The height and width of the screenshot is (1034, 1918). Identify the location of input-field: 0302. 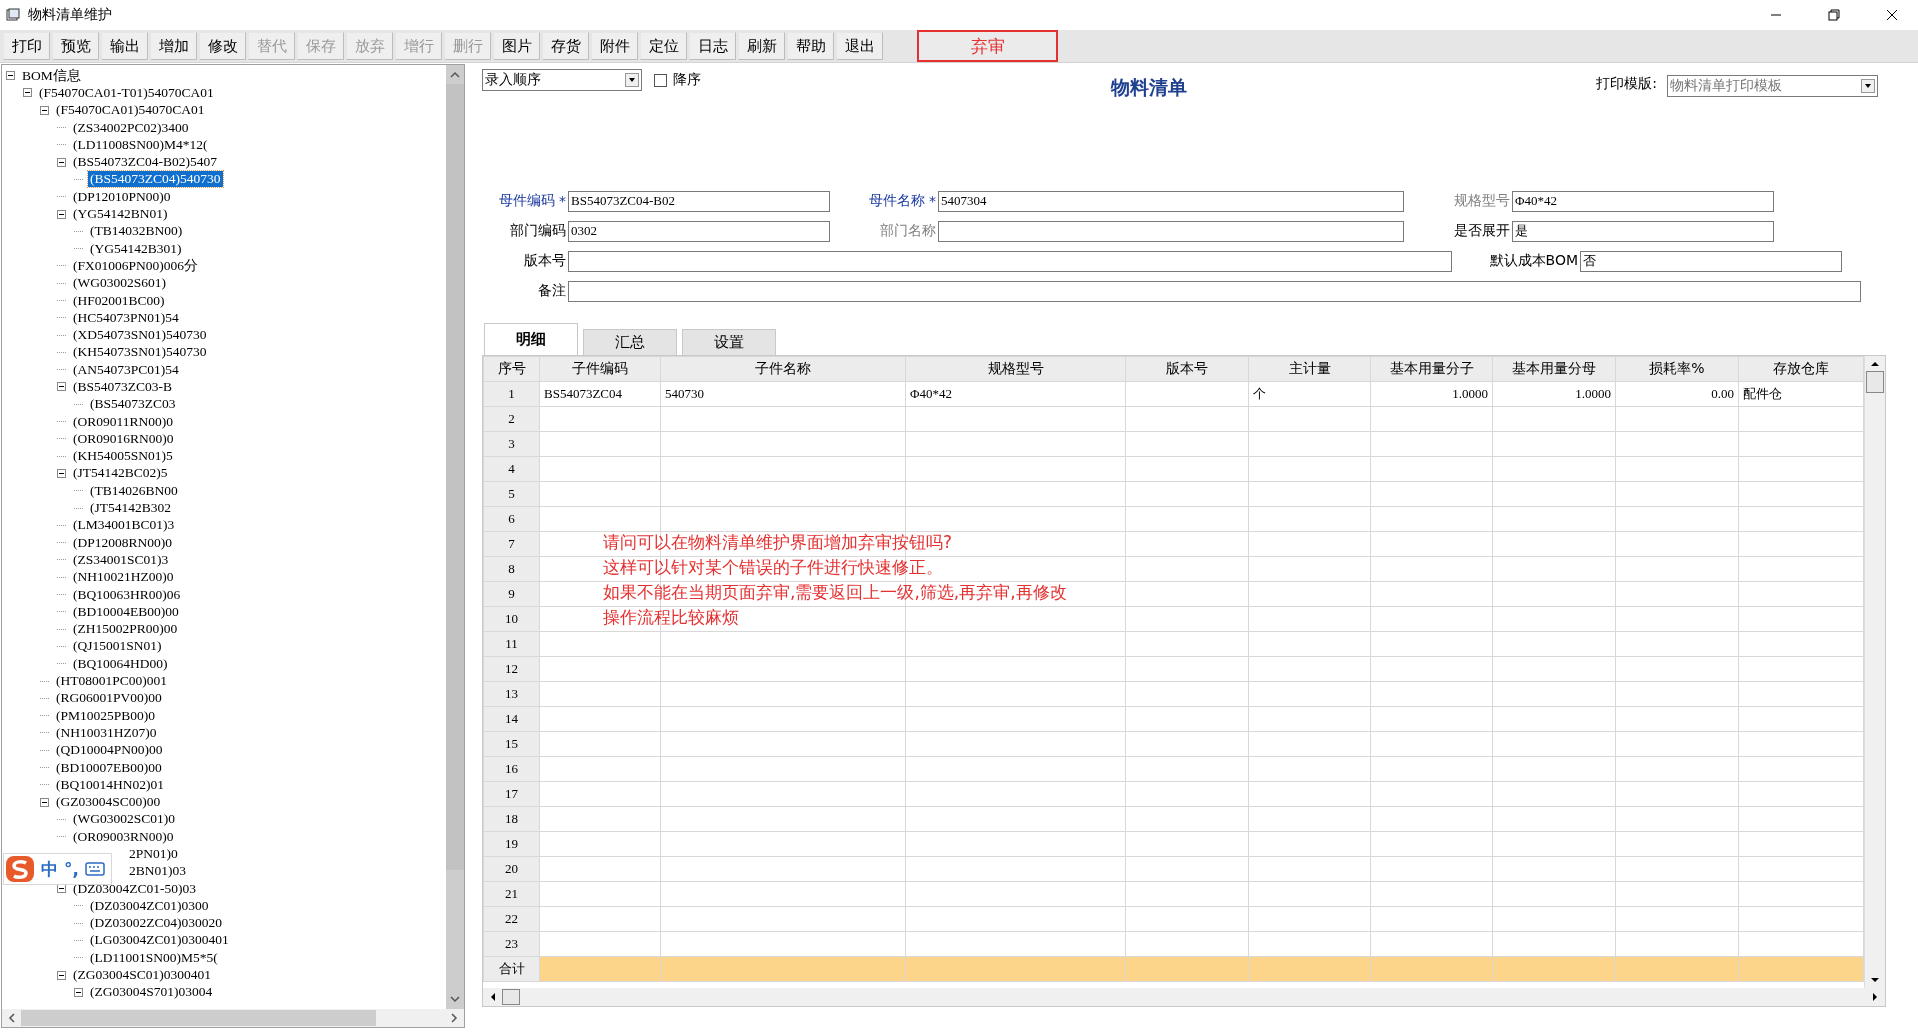
(699, 231).